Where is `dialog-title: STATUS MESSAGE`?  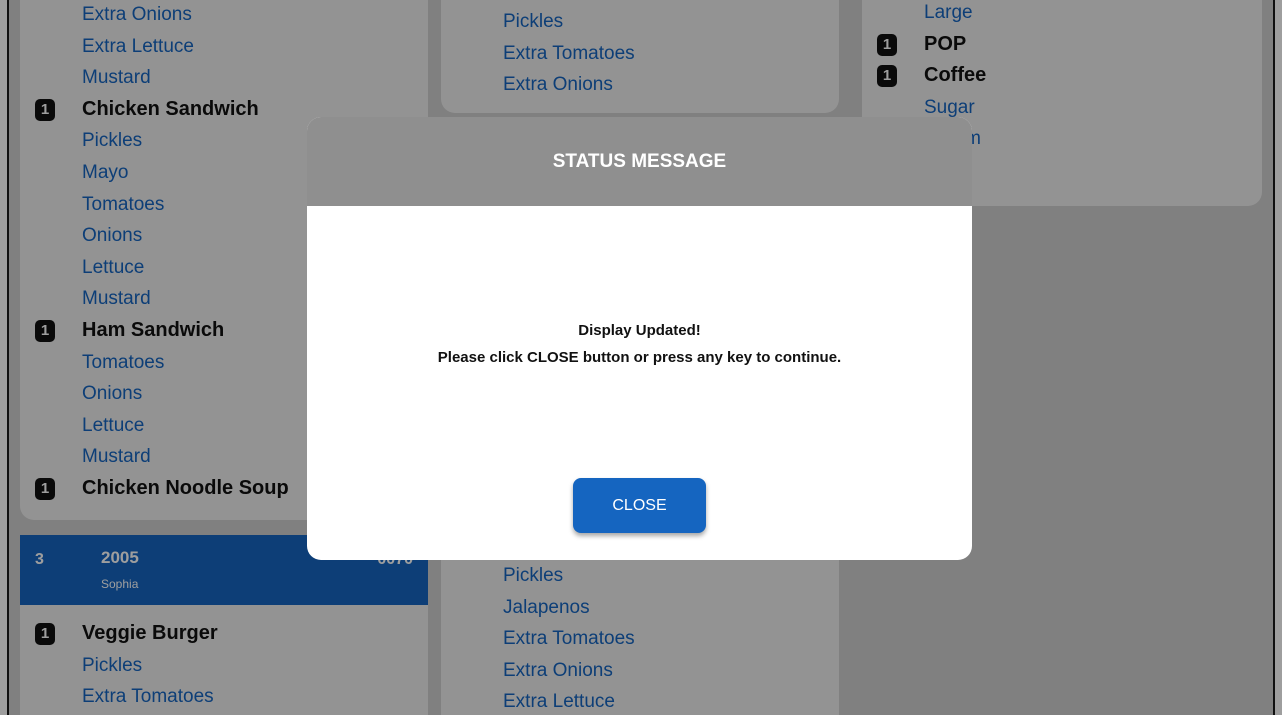
dialog-title: STATUS MESSAGE is located at coordinates (639, 161).